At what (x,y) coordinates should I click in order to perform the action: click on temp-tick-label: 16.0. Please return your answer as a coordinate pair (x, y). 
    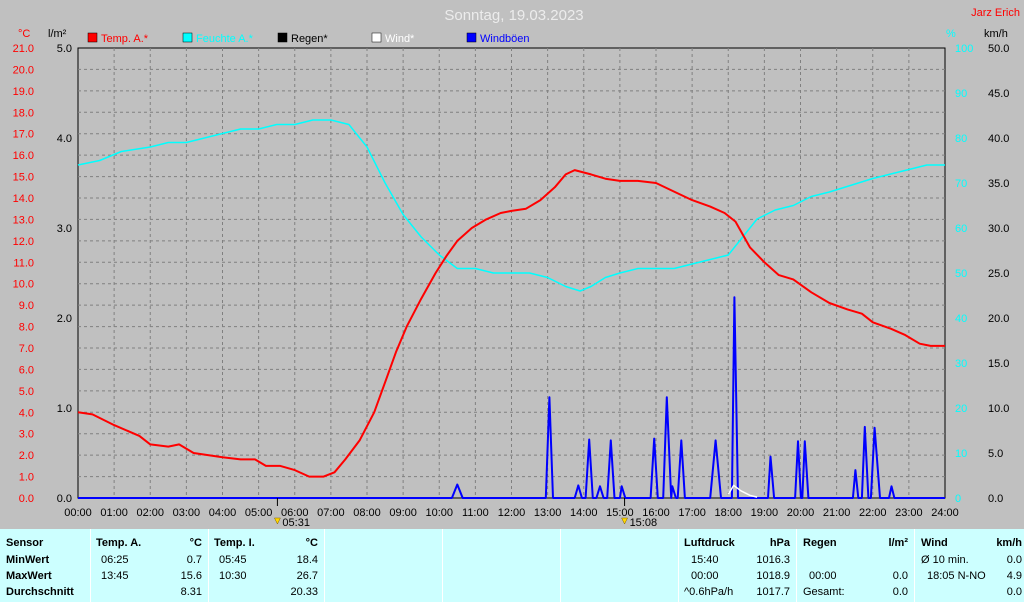
    Looking at the image, I should click on (23, 156).